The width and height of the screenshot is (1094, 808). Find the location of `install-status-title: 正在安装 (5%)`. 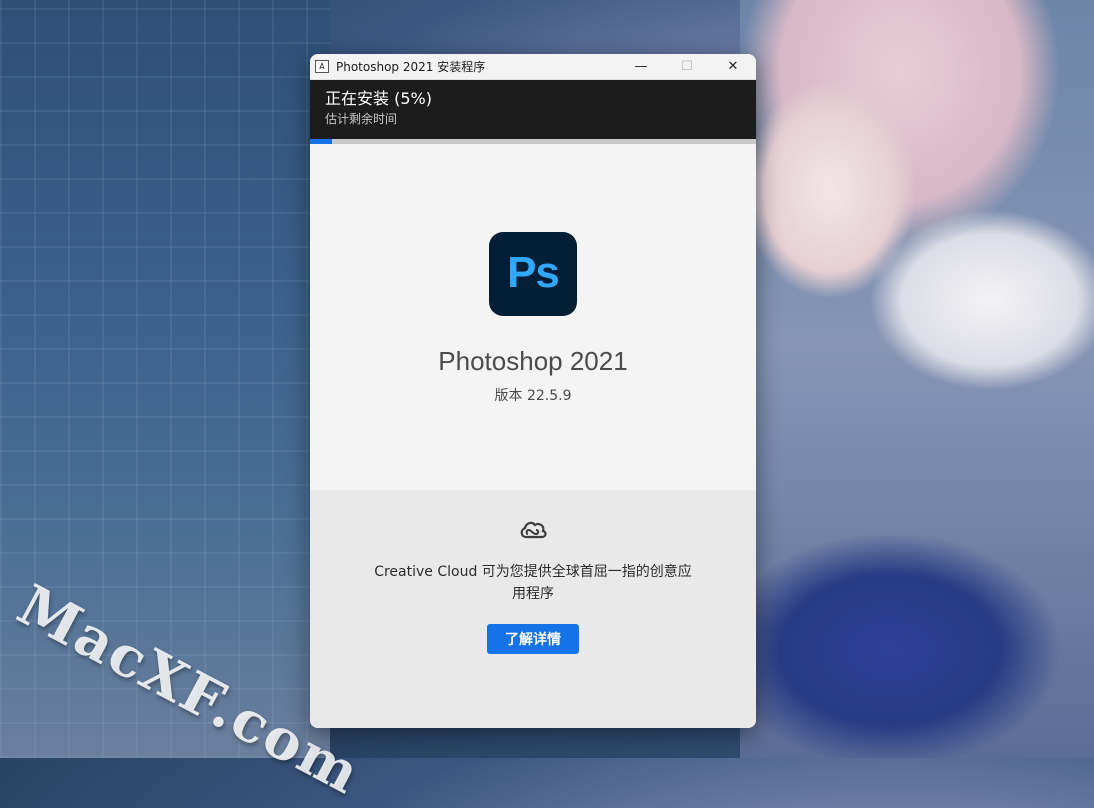

install-status-title: 正在安装 (5%) is located at coordinates (378, 98).